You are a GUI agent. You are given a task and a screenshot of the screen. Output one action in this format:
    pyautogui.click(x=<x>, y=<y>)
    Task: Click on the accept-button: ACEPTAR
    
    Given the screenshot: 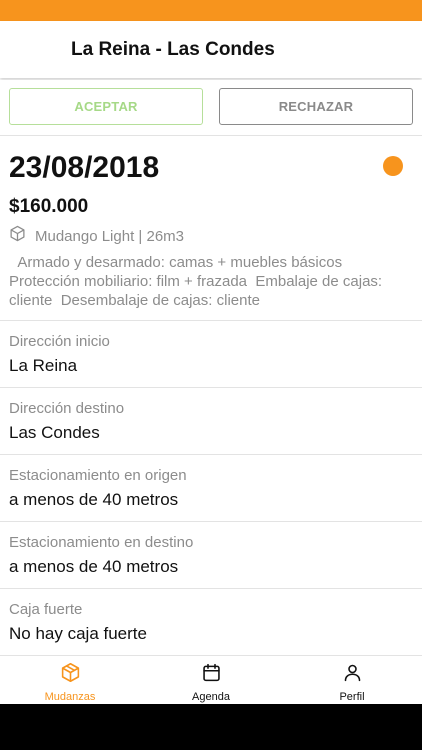 What is the action you would take?
    pyautogui.click(x=106, y=106)
    